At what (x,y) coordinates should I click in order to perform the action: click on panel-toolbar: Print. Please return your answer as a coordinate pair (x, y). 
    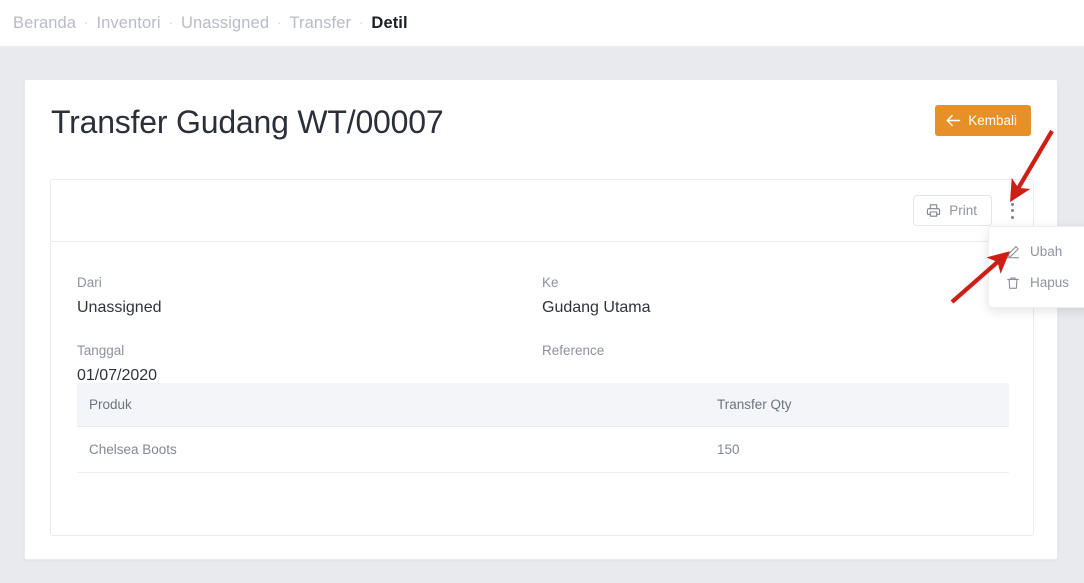
    Looking at the image, I should click on (542, 211).